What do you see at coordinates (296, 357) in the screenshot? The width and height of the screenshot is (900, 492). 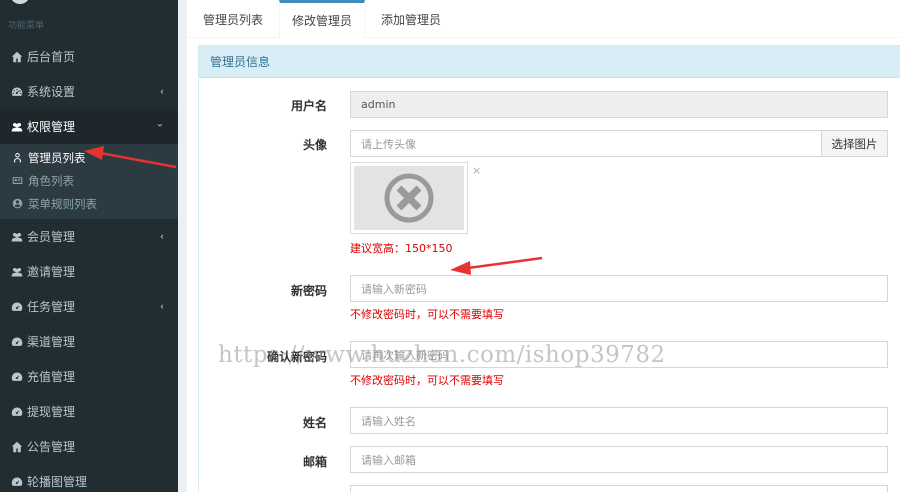 I see `confirm-password-label: 确认新密码` at bounding box center [296, 357].